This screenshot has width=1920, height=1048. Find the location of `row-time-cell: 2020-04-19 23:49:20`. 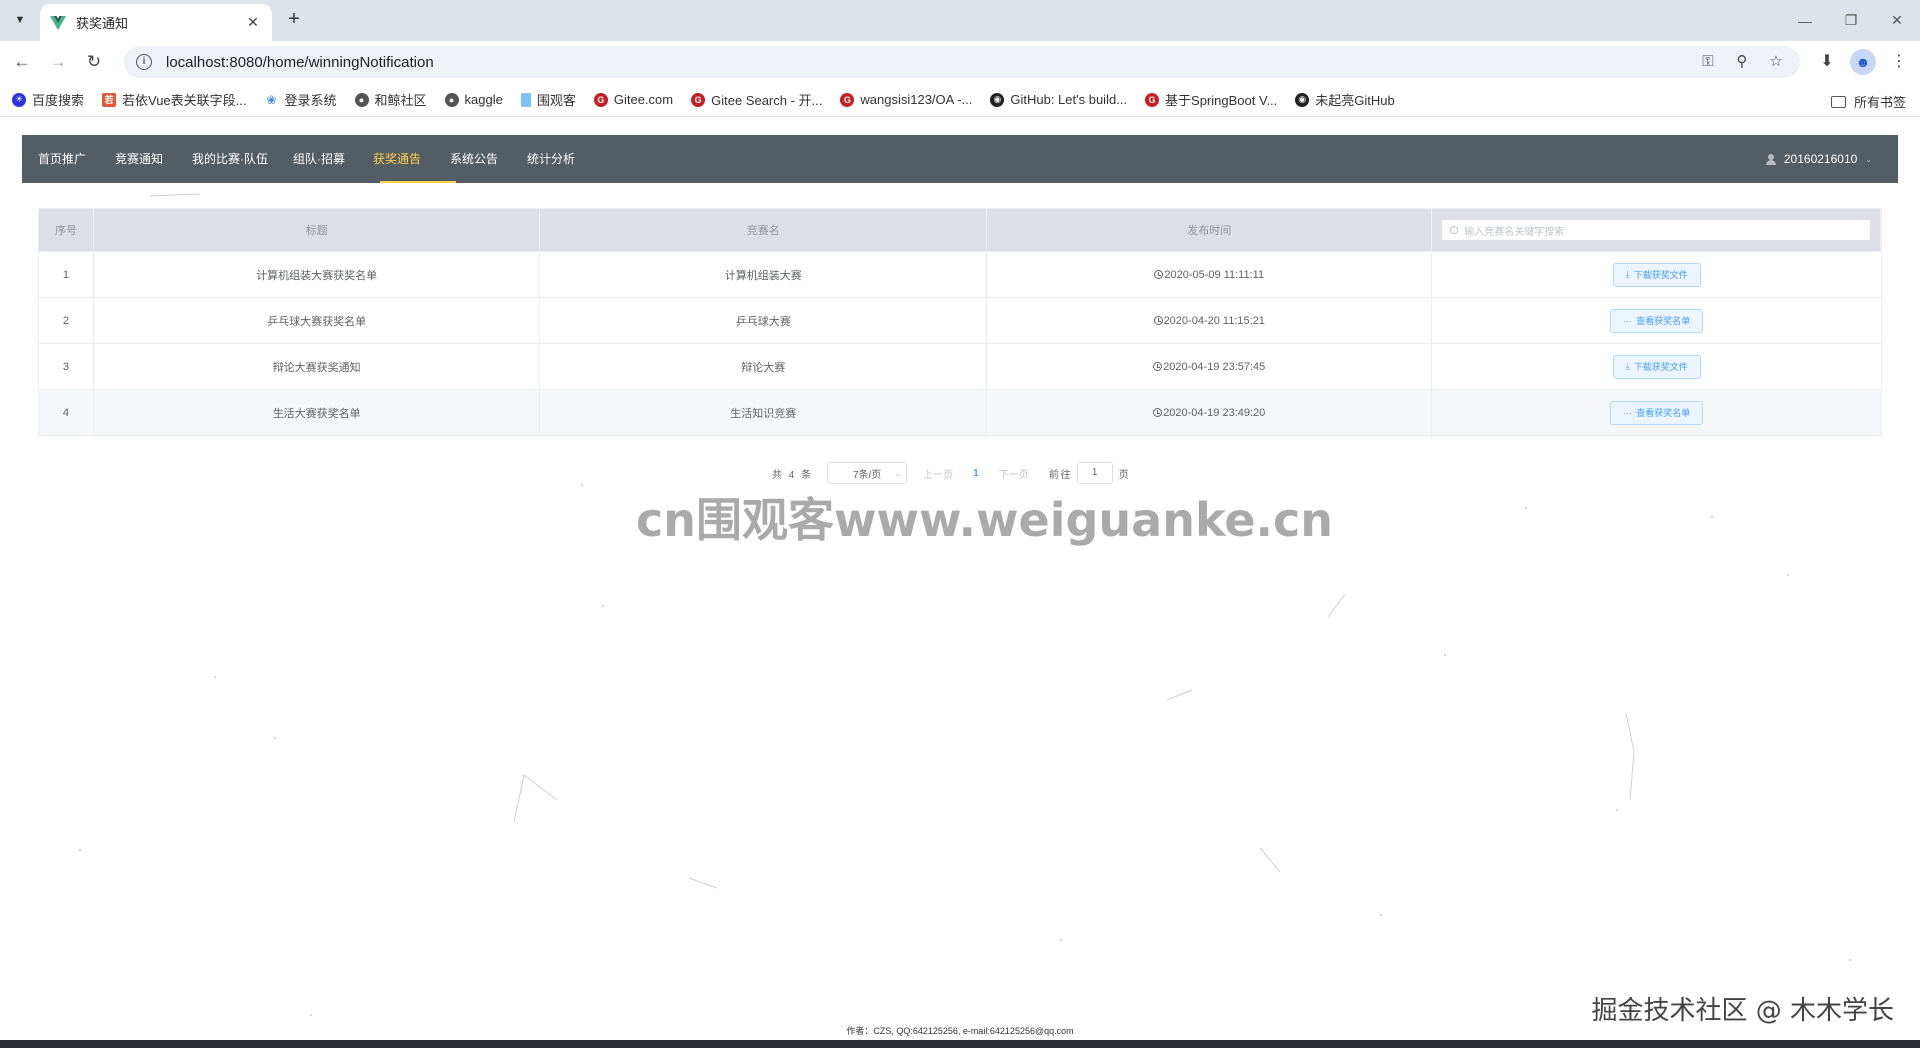

row-time-cell: 2020-04-19 23:49:20 is located at coordinates (1210, 412).